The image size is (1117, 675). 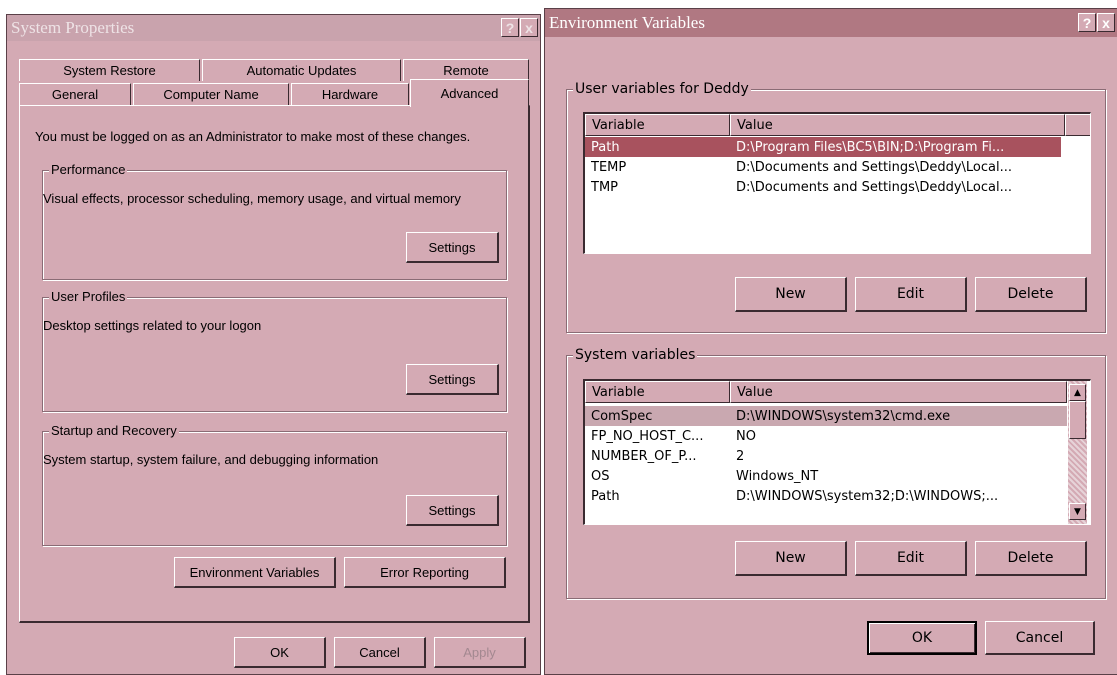 I want to click on env-help-button: ?, so click(x=1087, y=22).